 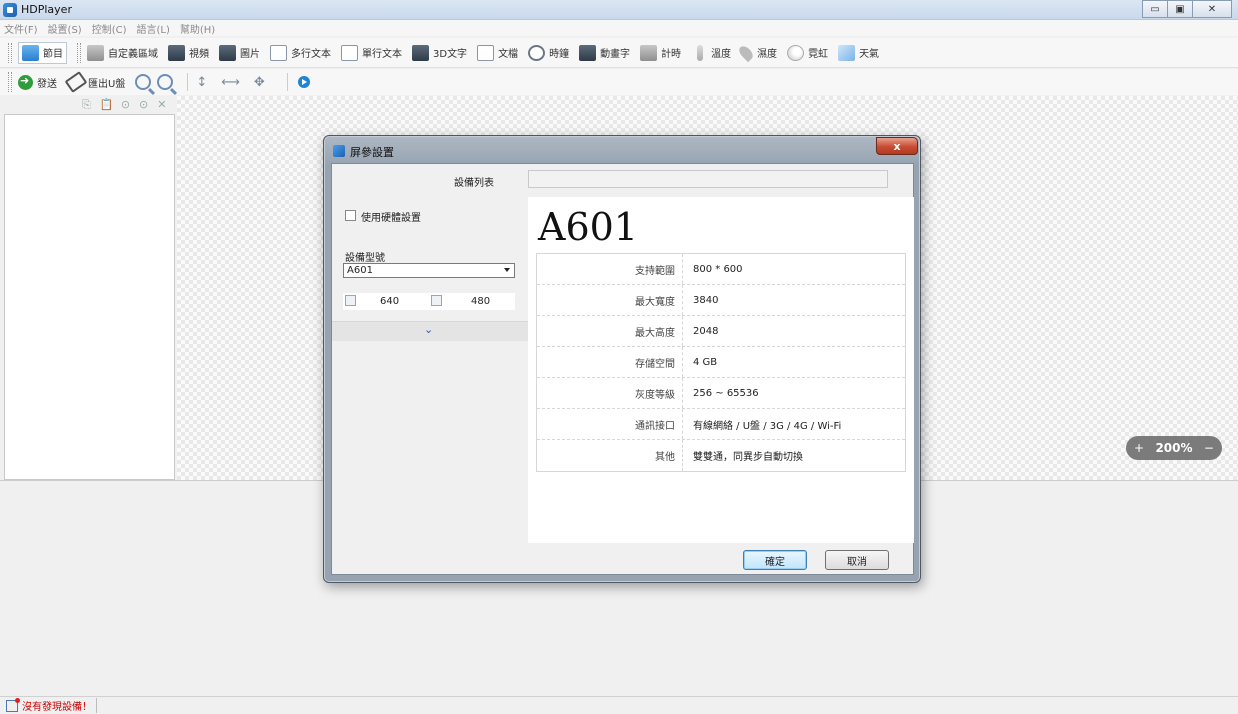 I want to click on vertical-resize-icon: ↕, so click(x=201, y=82).